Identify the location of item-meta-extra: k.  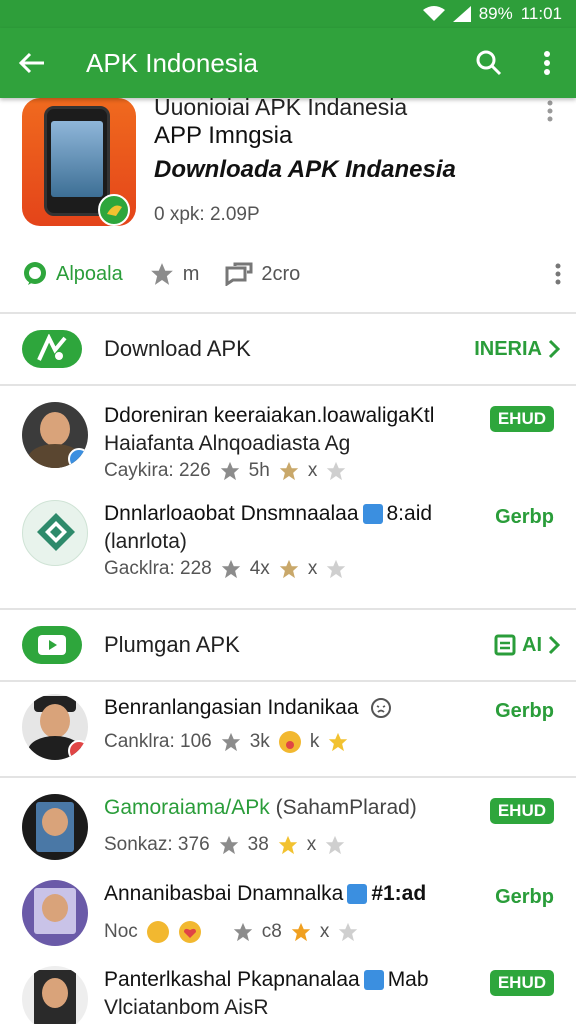
(314, 741).